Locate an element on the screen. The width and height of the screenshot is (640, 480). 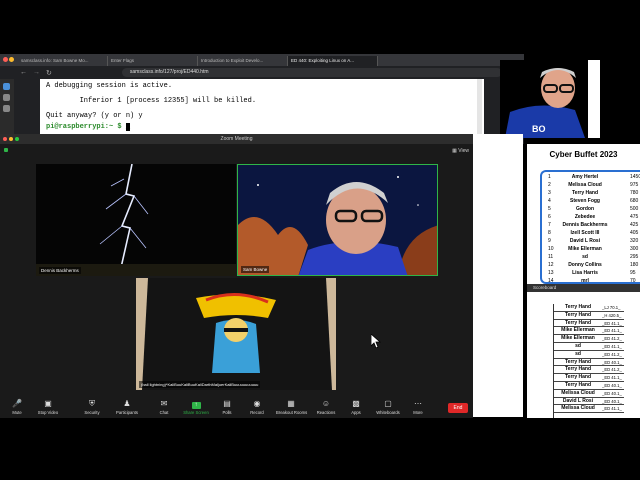
active-speaker-video-tile: Sam Bowne is located at coordinates (337, 220).